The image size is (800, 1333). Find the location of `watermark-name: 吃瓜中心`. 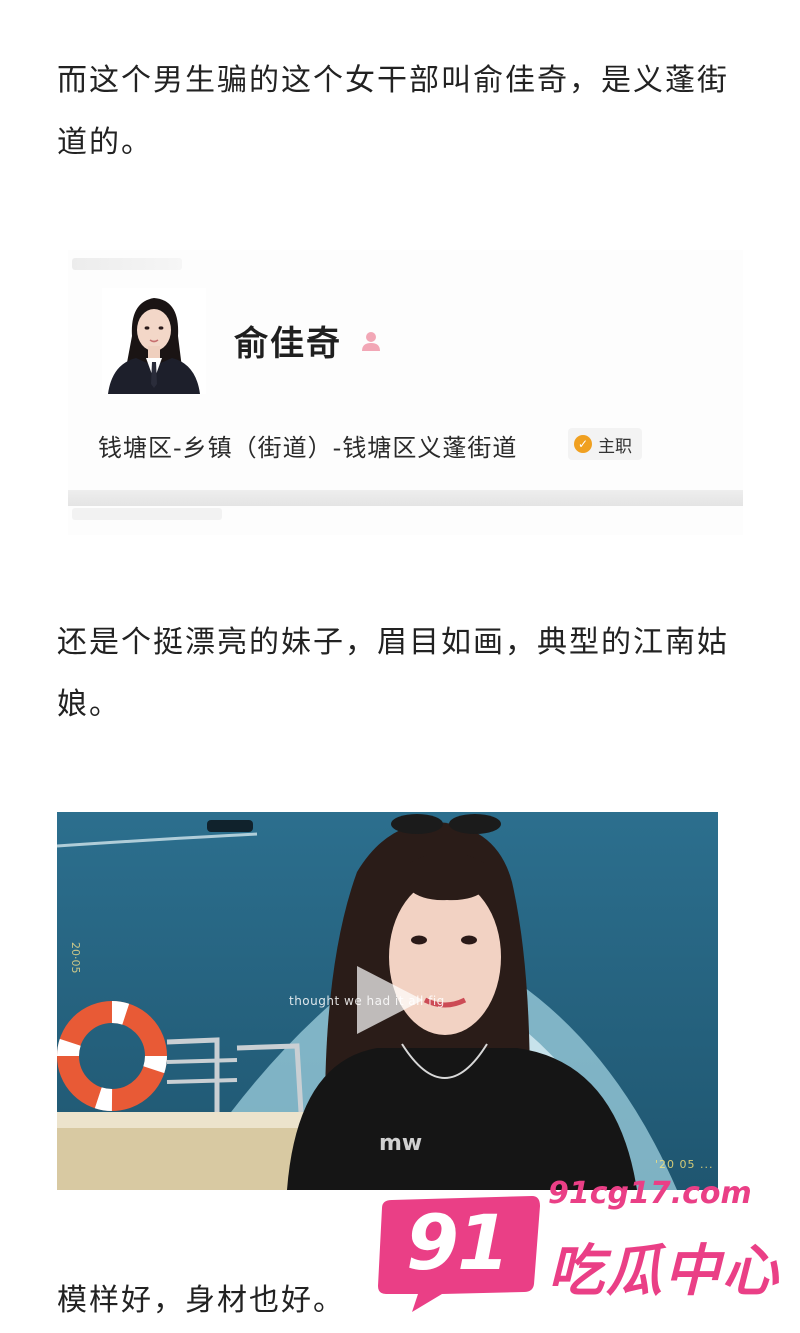

watermark-name: 吃瓜中心 is located at coordinates (664, 1271).